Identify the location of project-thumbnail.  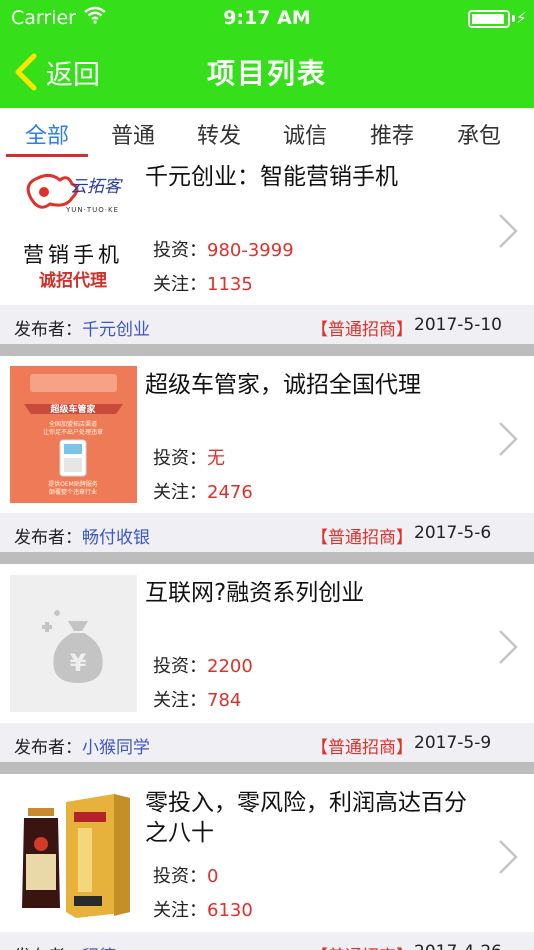
(73, 852).